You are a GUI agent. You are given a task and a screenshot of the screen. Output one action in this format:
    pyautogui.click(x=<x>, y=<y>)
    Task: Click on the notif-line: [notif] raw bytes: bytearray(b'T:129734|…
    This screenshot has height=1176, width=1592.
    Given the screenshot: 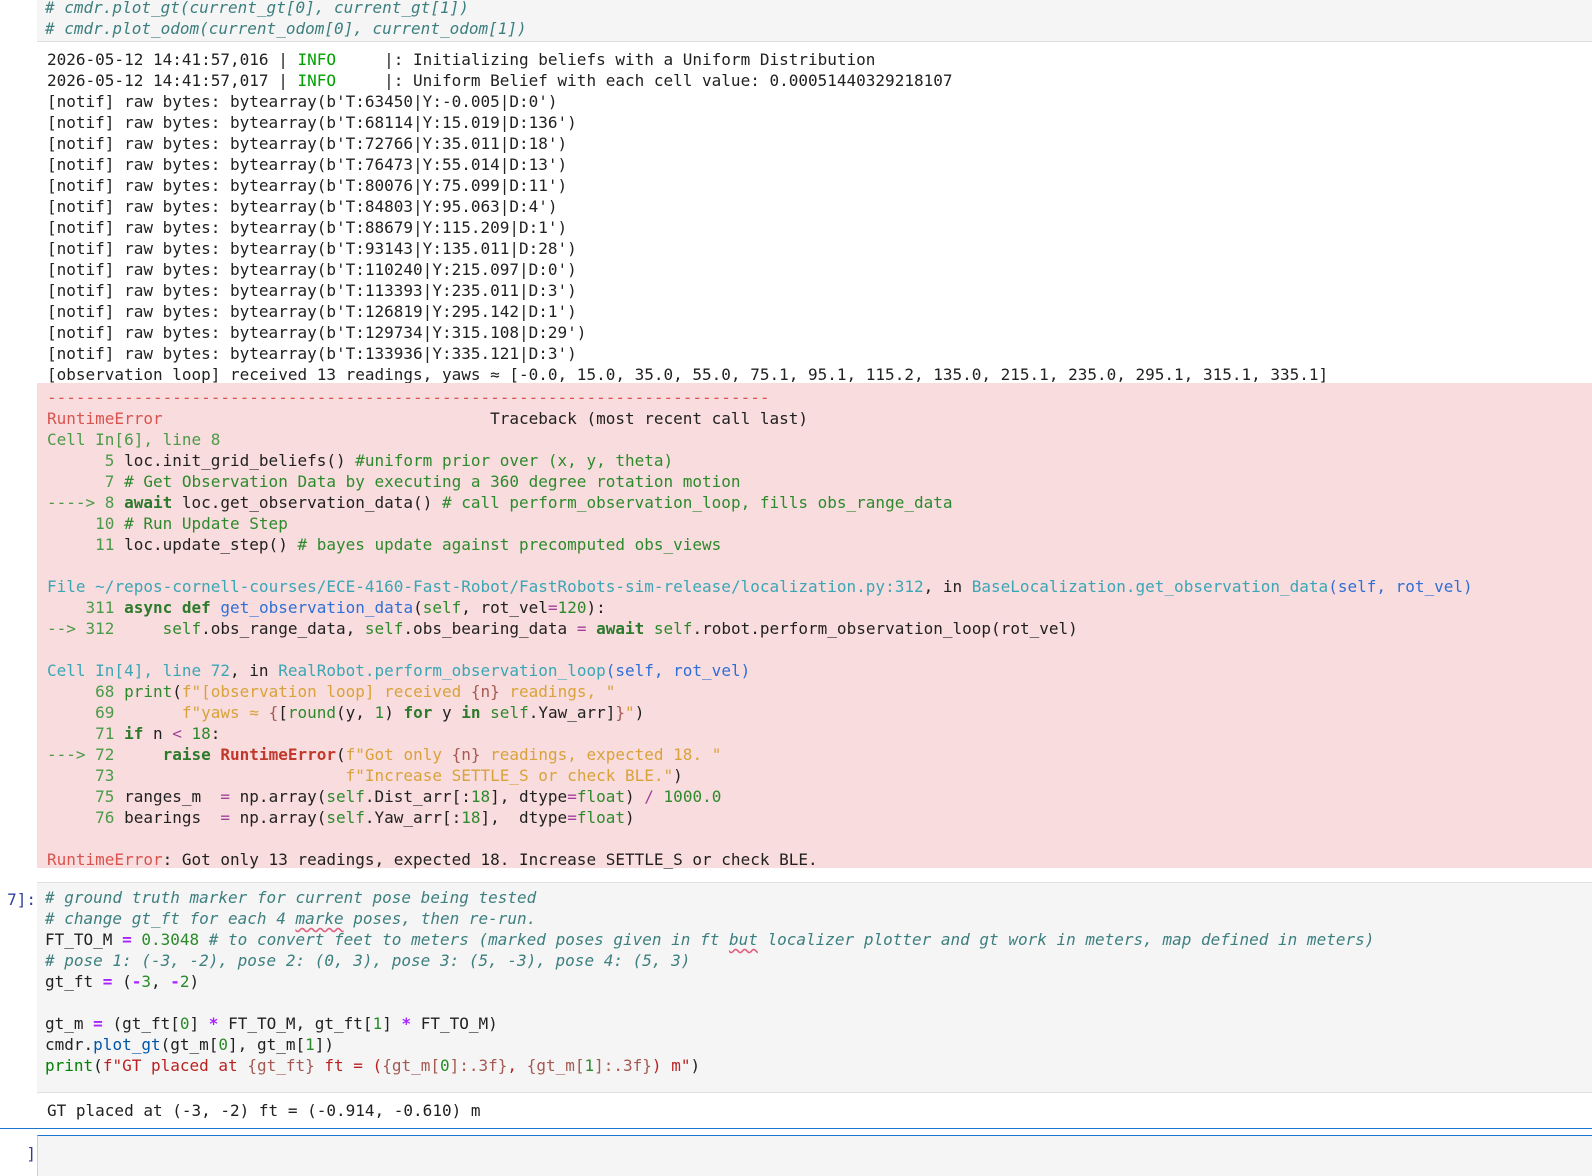 What is the action you would take?
    pyautogui.click(x=317, y=332)
    